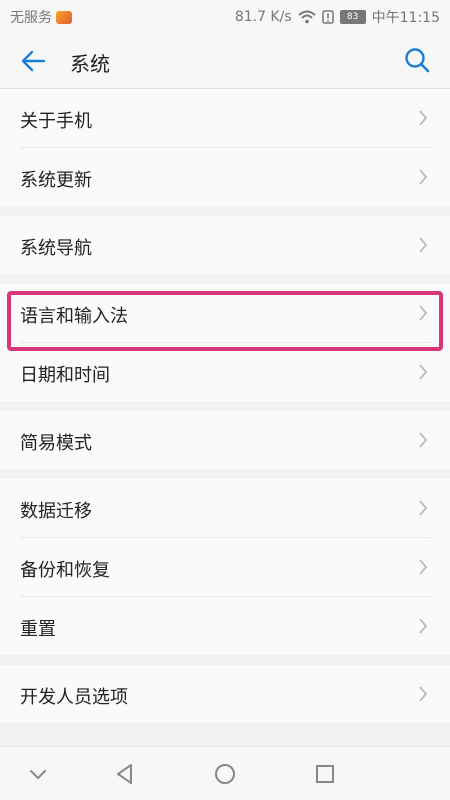 The height and width of the screenshot is (800, 450). I want to click on battery-indicator: 83, so click(352, 17).